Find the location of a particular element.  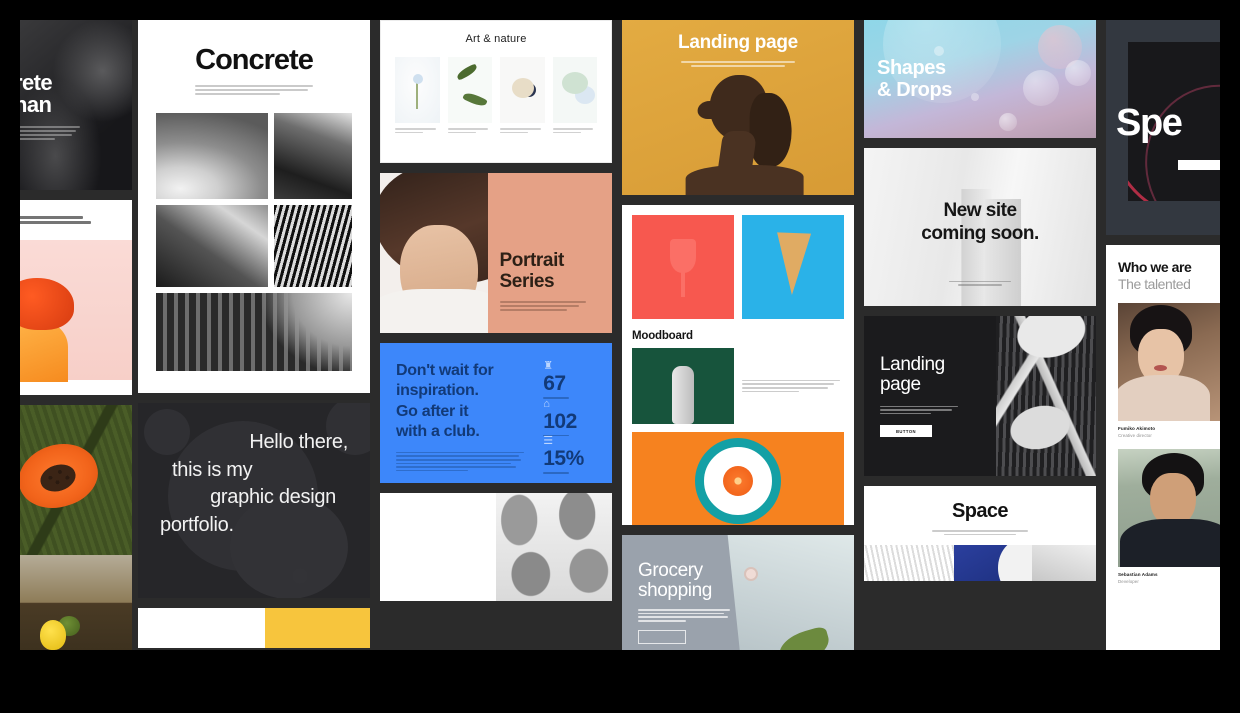

stat-value-1: 67 is located at coordinates (554, 383).